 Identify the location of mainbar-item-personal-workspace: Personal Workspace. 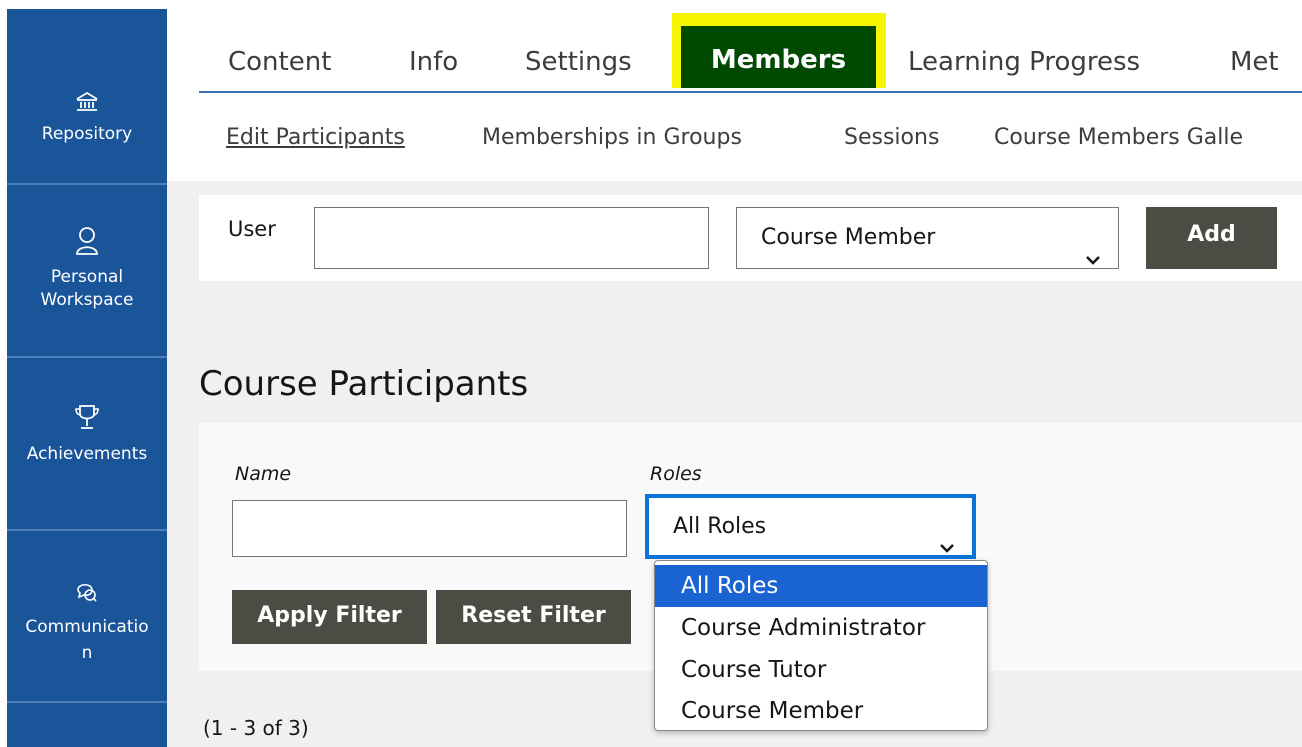
(87, 271).